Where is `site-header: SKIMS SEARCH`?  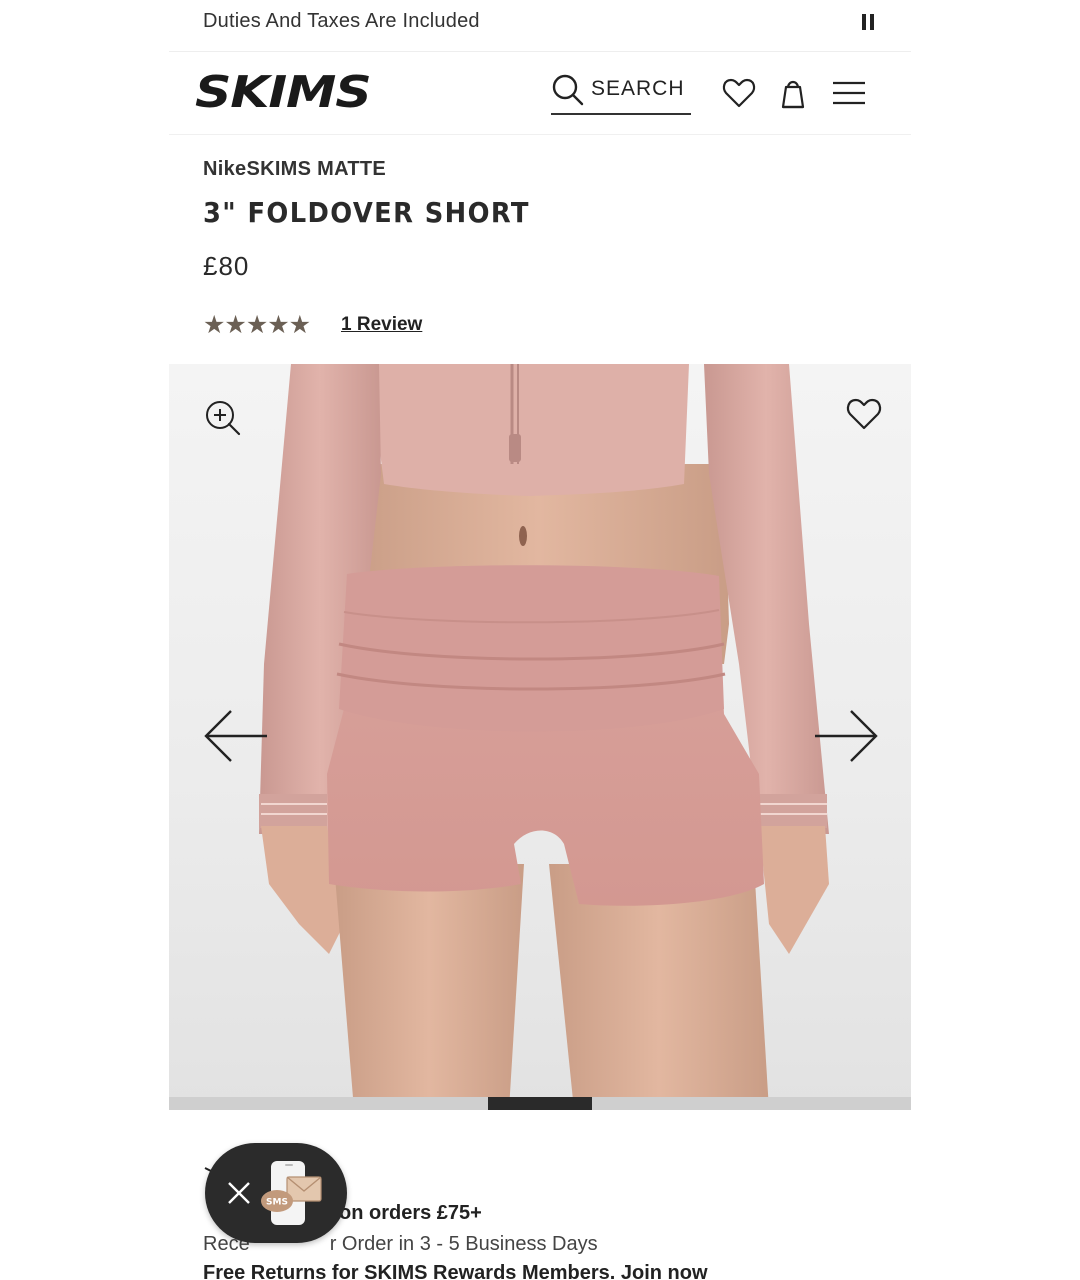 site-header: SKIMS SEARCH is located at coordinates (540, 94).